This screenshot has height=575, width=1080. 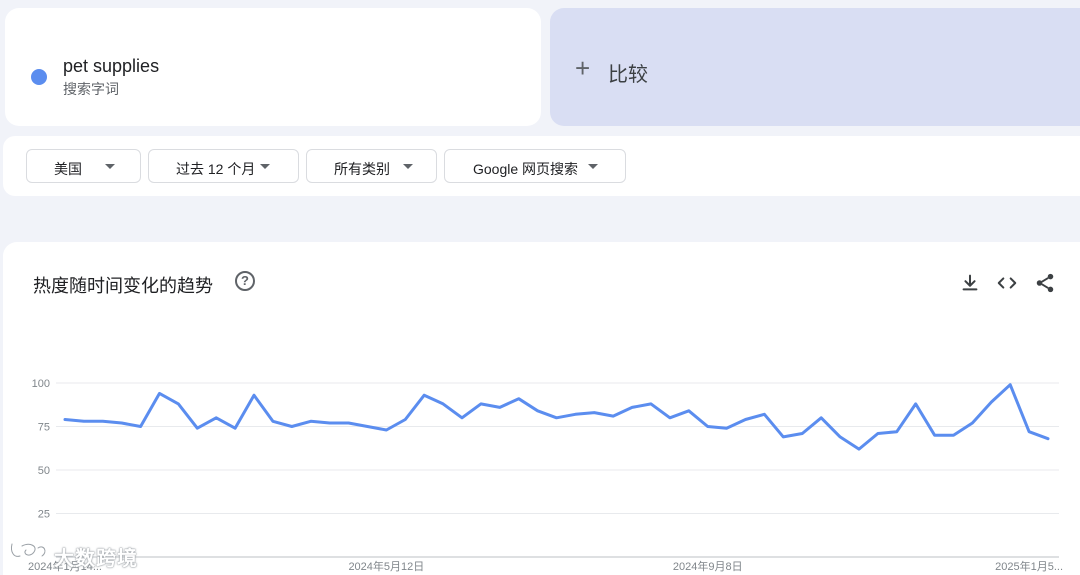 What do you see at coordinates (386, 566) in the screenshot?
I see `x-tick-label: 2024年5月12日` at bounding box center [386, 566].